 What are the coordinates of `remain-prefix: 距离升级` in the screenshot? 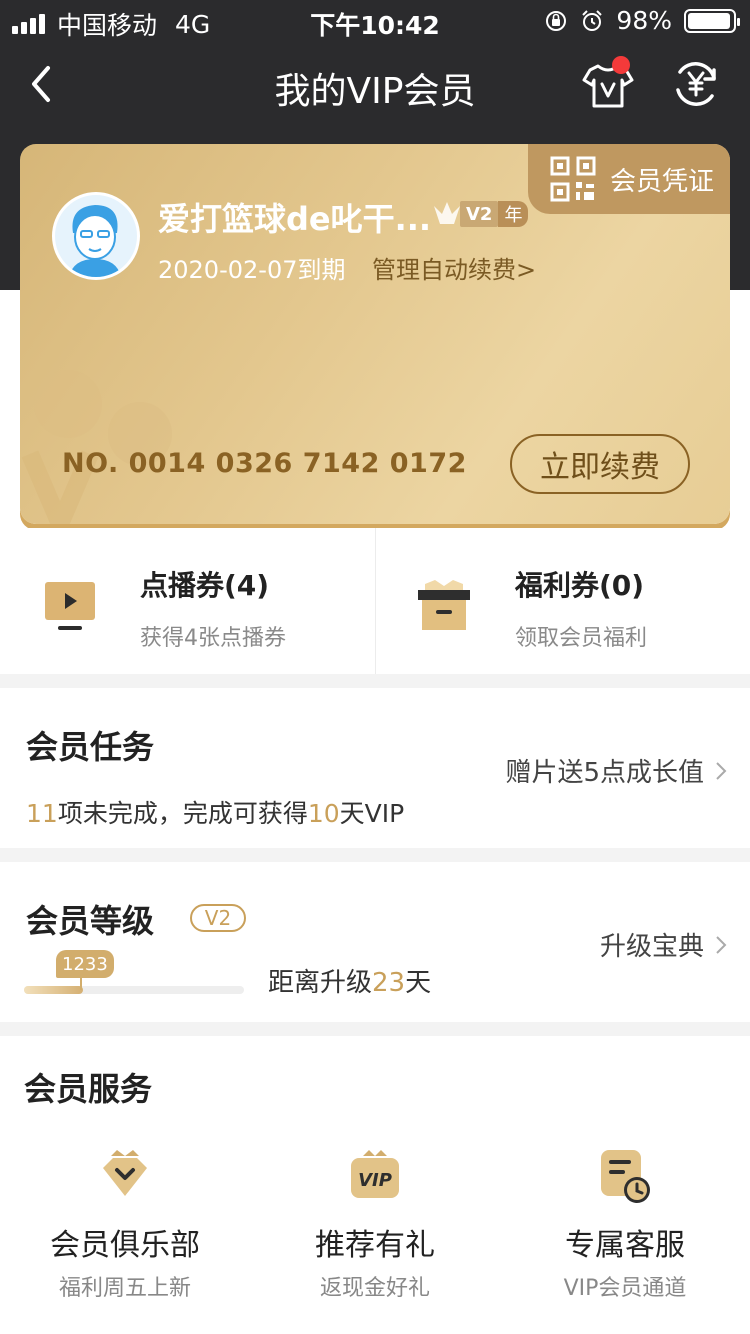 It's located at (320, 983).